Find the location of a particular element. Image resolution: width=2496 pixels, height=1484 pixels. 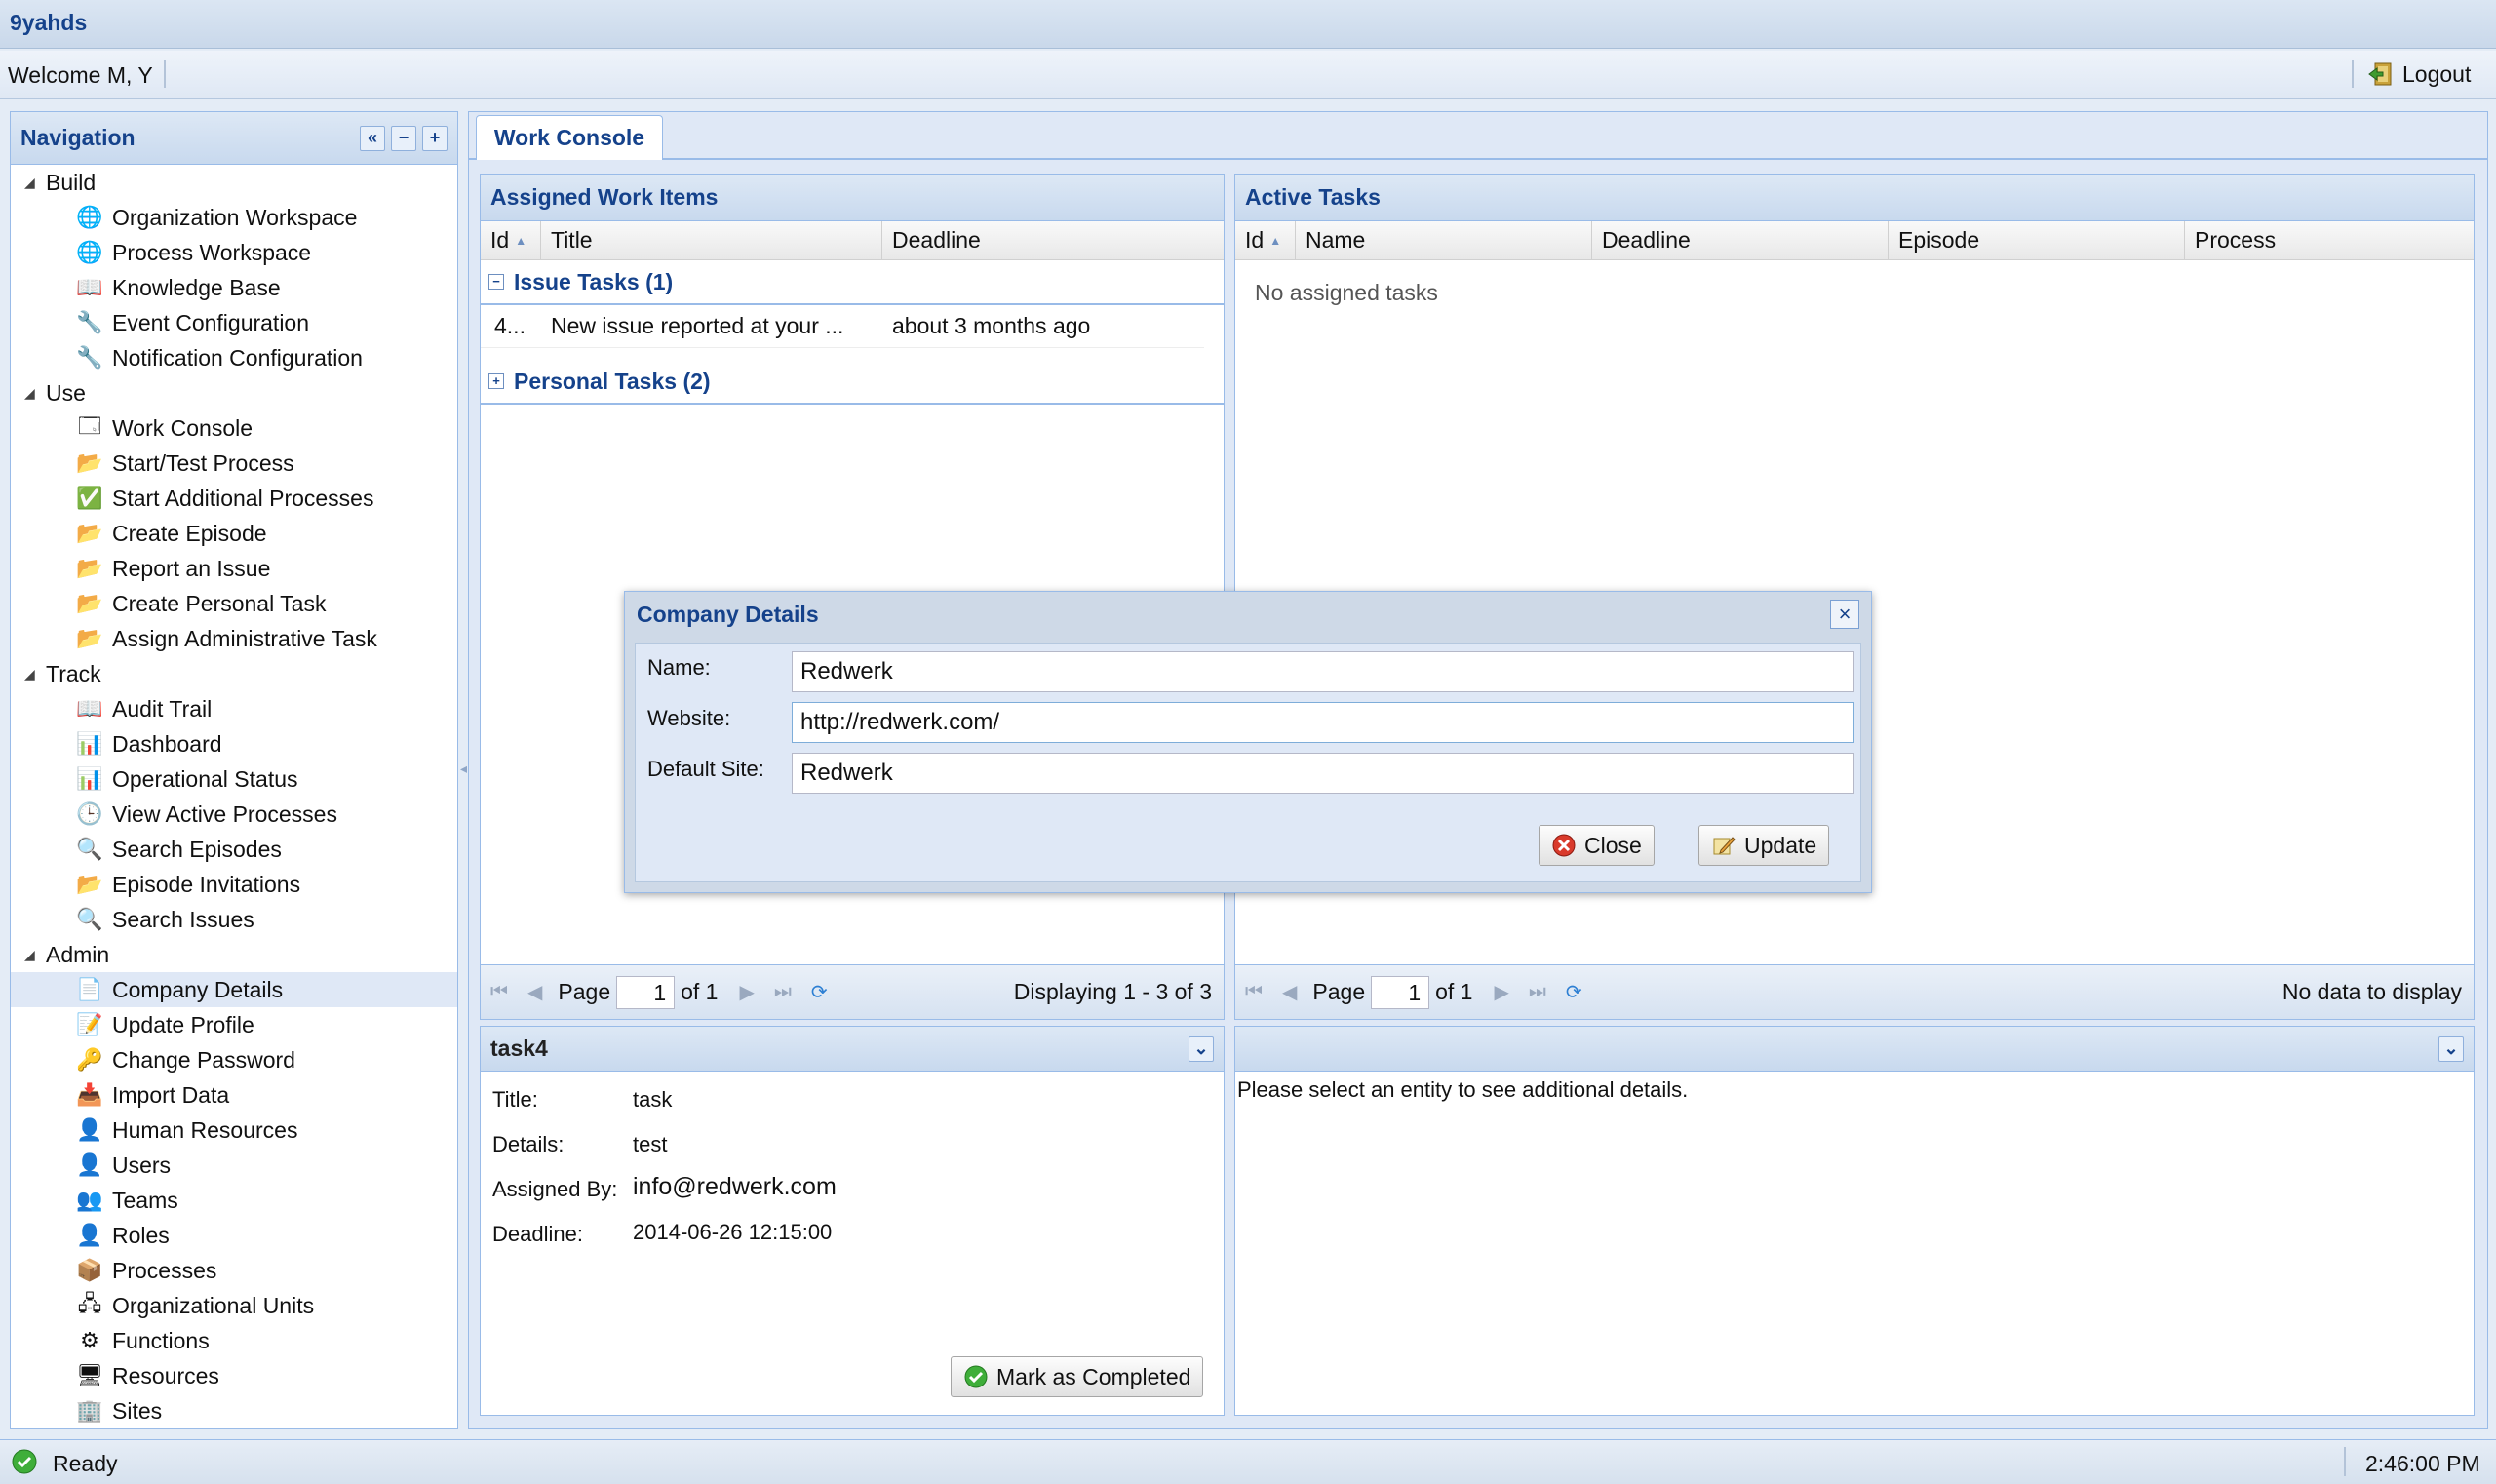

sidebar-item-process-workspace: 🌐 Process Workspace is located at coordinates (234, 252).